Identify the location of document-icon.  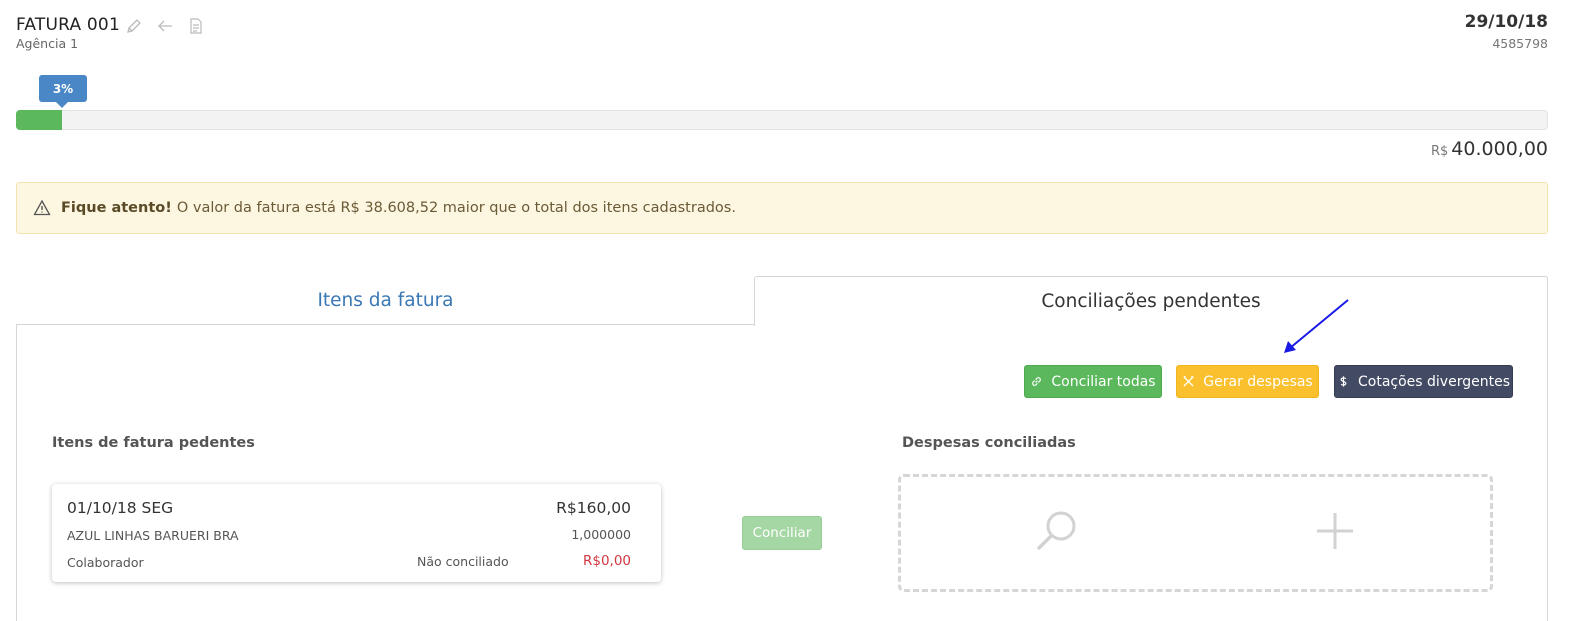
(196, 26).